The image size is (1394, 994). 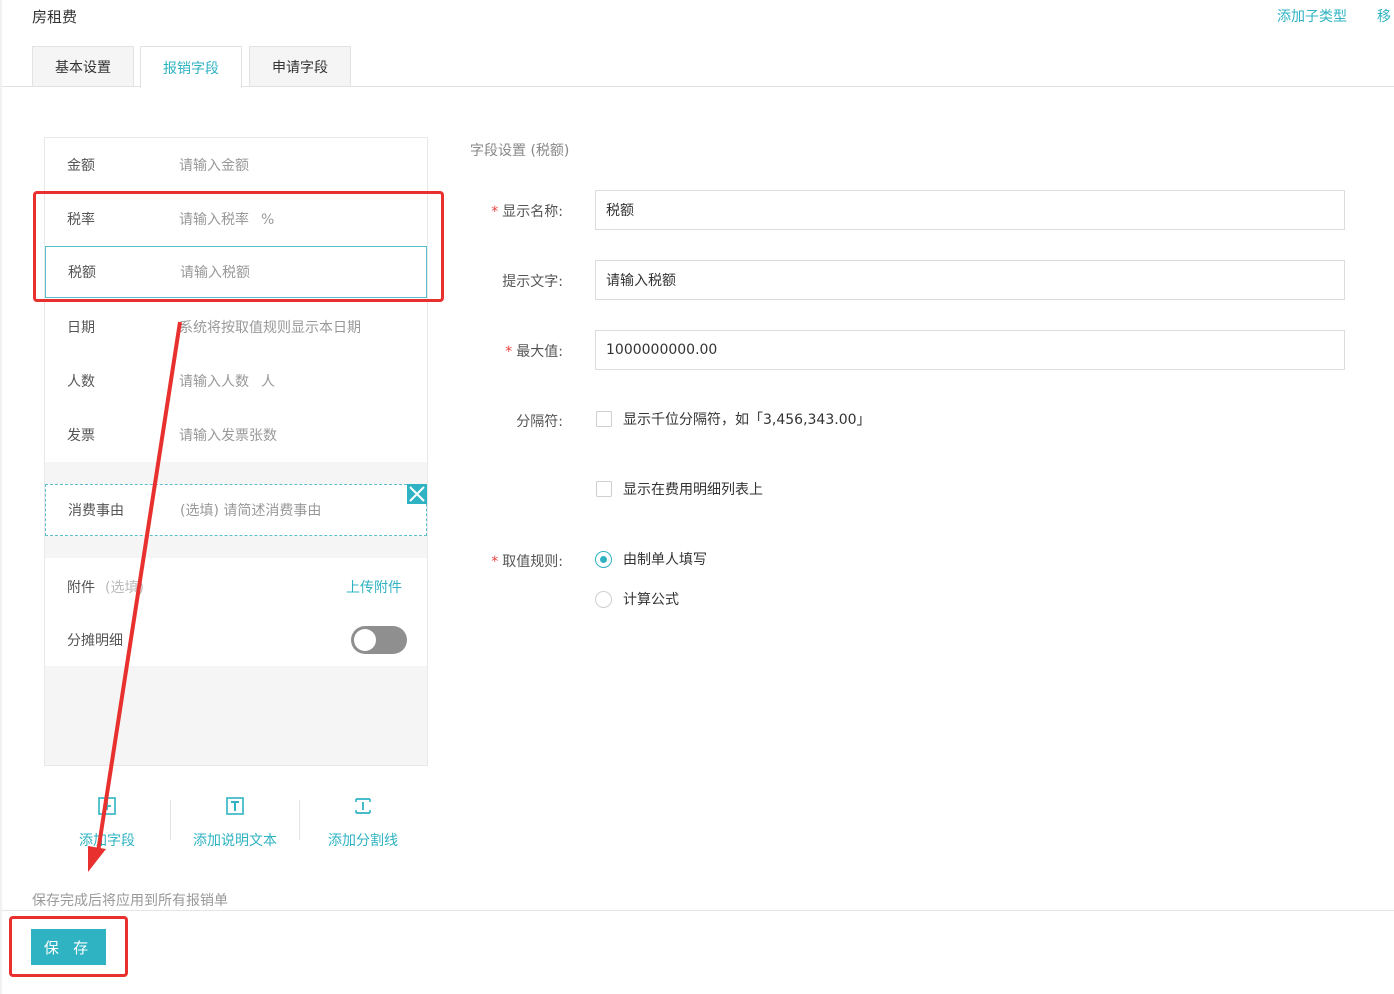 What do you see at coordinates (417, 494) in the screenshot?
I see `remove-field-icon` at bounding box center [417, 494].